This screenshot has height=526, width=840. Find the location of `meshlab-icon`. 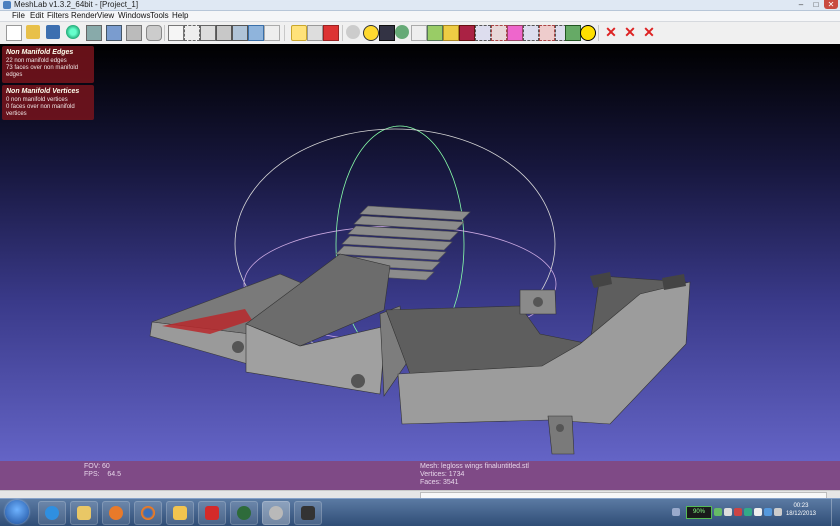

meshlab-icon is located at coordinates (276, 513).